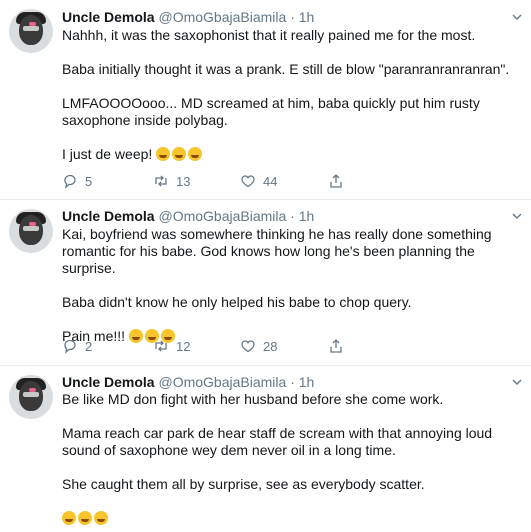  What do you see at coordinates (89, 181) in the screenshot?
I see `reply-count: 5` at bounding box center [89, 181].